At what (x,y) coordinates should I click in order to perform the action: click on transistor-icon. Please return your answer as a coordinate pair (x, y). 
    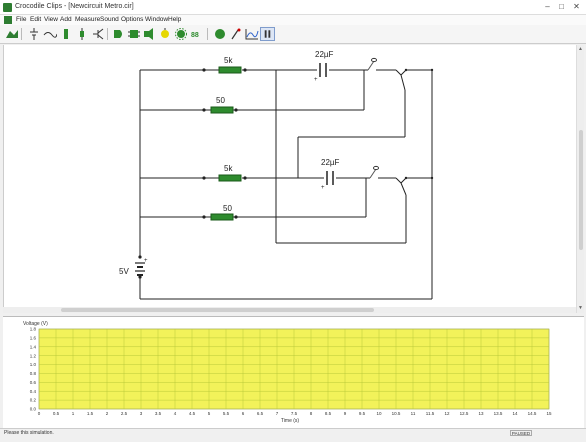
    Looking at the image, I should click on (97, 34).